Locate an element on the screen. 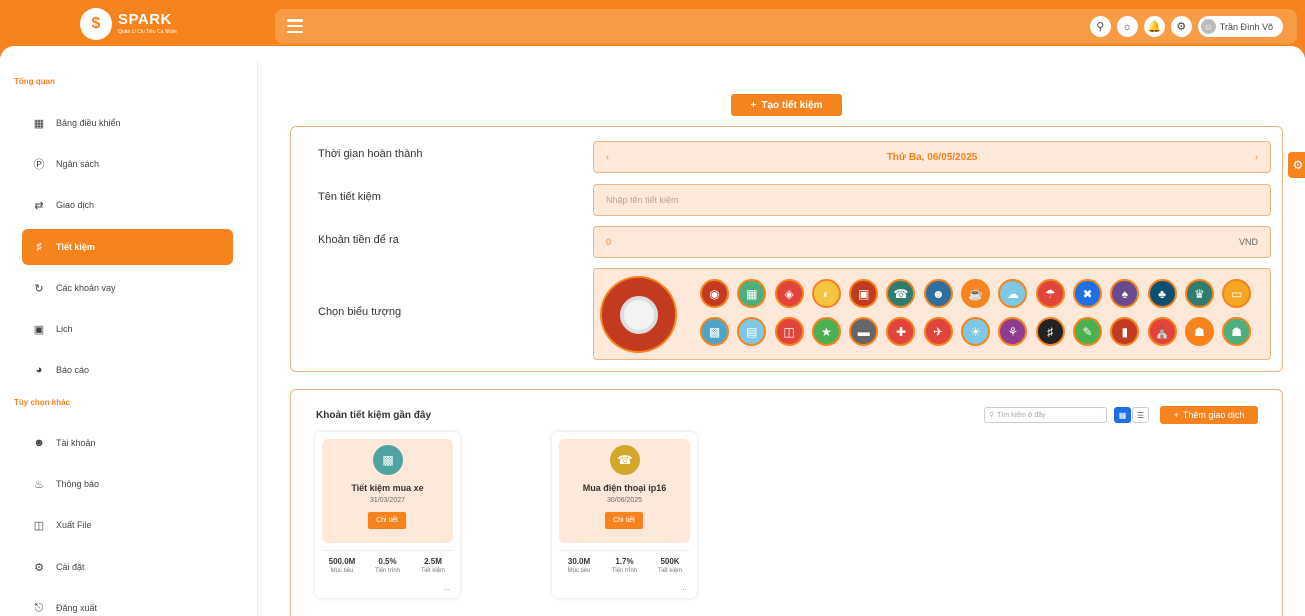 The image size is (1305, 616). sidebar-item-label: Ngân sách is located at coordinates (78, 164).